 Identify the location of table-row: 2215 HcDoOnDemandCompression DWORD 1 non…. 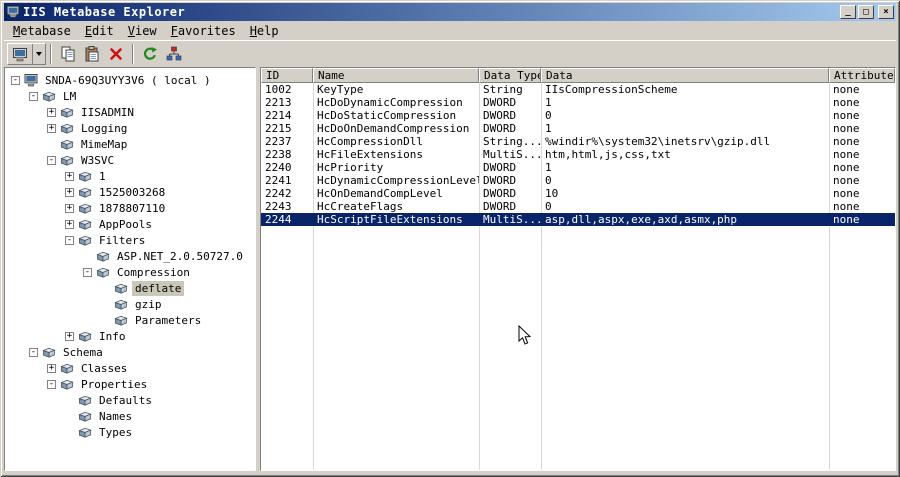
(578, 128).